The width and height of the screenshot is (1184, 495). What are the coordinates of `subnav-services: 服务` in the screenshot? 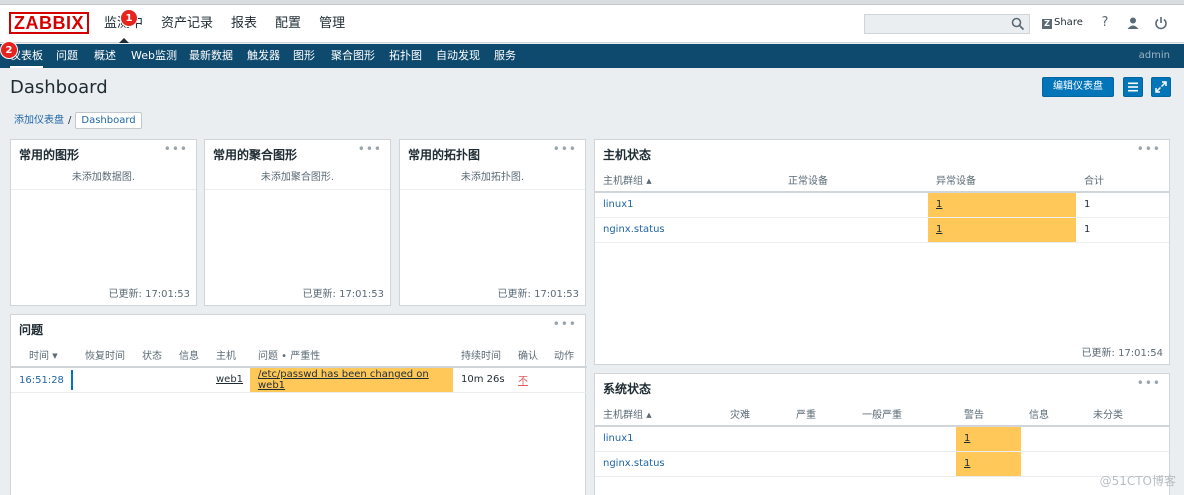 It's located at (505, 56).